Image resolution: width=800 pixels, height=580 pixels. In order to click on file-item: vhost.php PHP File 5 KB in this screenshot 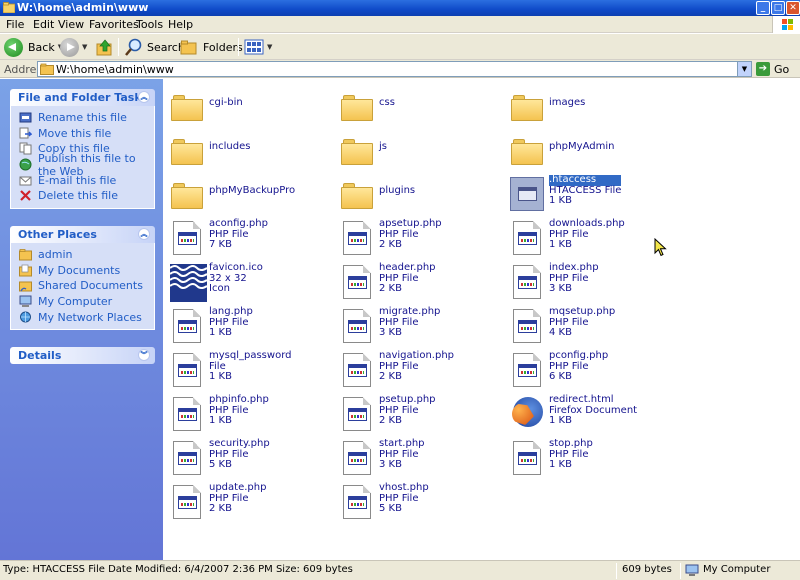, I will do `click(384, 502)`.